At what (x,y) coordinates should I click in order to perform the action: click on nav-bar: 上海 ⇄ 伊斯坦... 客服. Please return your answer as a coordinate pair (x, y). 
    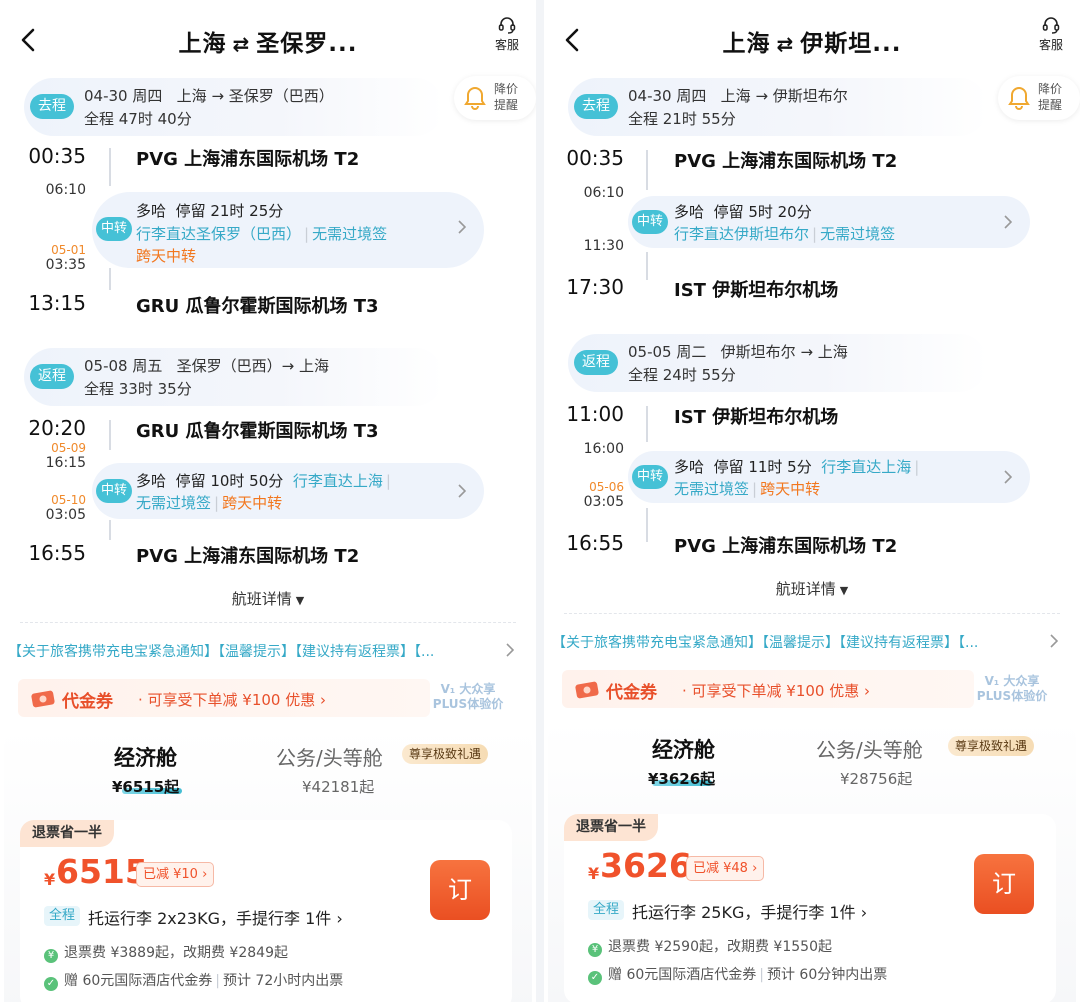
    Looking at the image, I should click on (812, 40).